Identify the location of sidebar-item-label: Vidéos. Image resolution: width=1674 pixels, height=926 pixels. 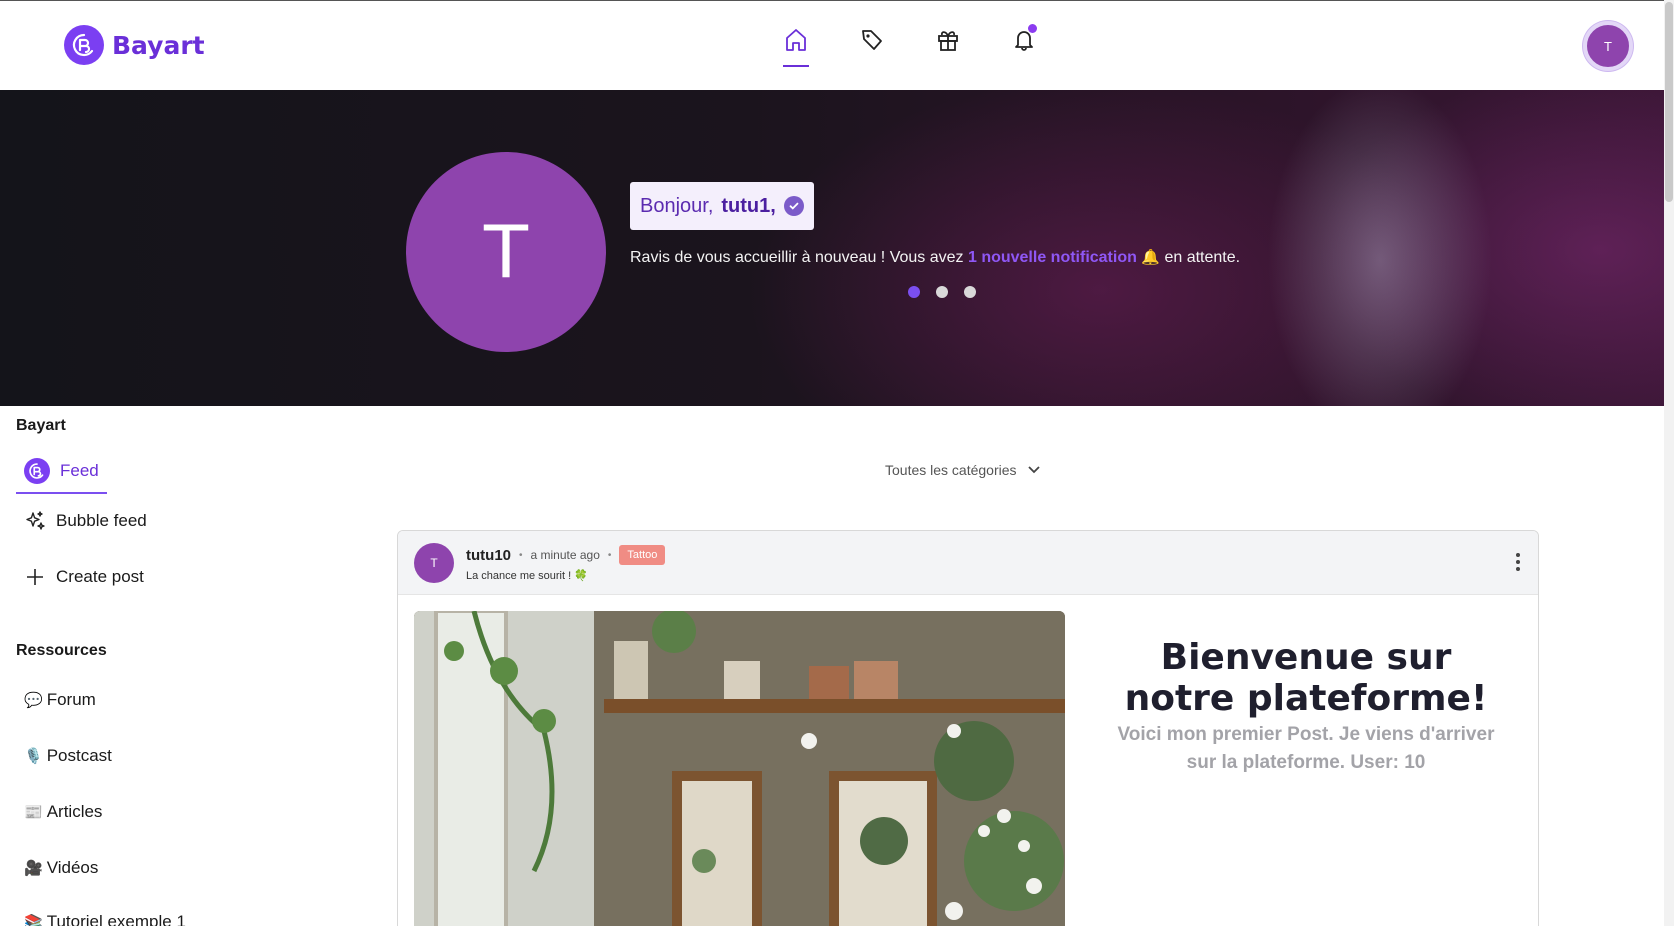
(72, 867).